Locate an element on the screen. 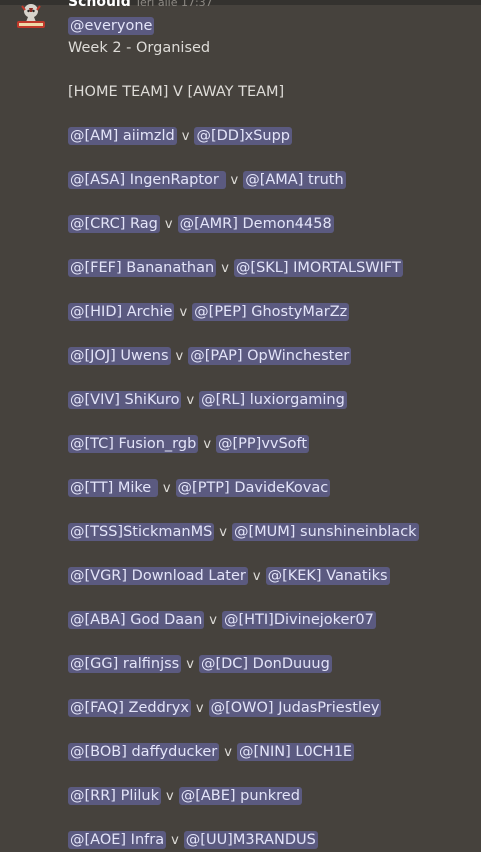 This screenshot has height=852, width=481. fixture-line: @[RR] Pliluk v @[ABE] punkred is located at coordinates (185, 796).